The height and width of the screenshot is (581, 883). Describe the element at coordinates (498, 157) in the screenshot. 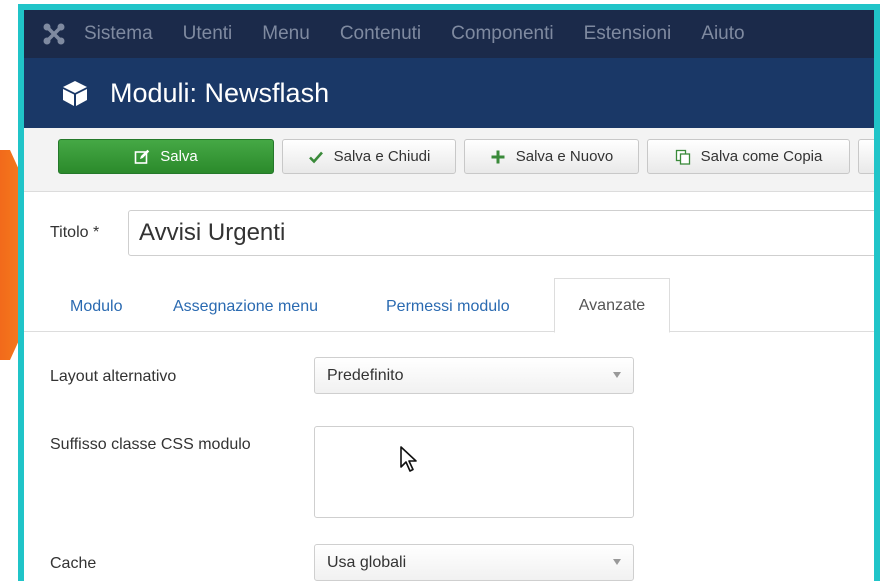

I see `plus-icon` at that location.